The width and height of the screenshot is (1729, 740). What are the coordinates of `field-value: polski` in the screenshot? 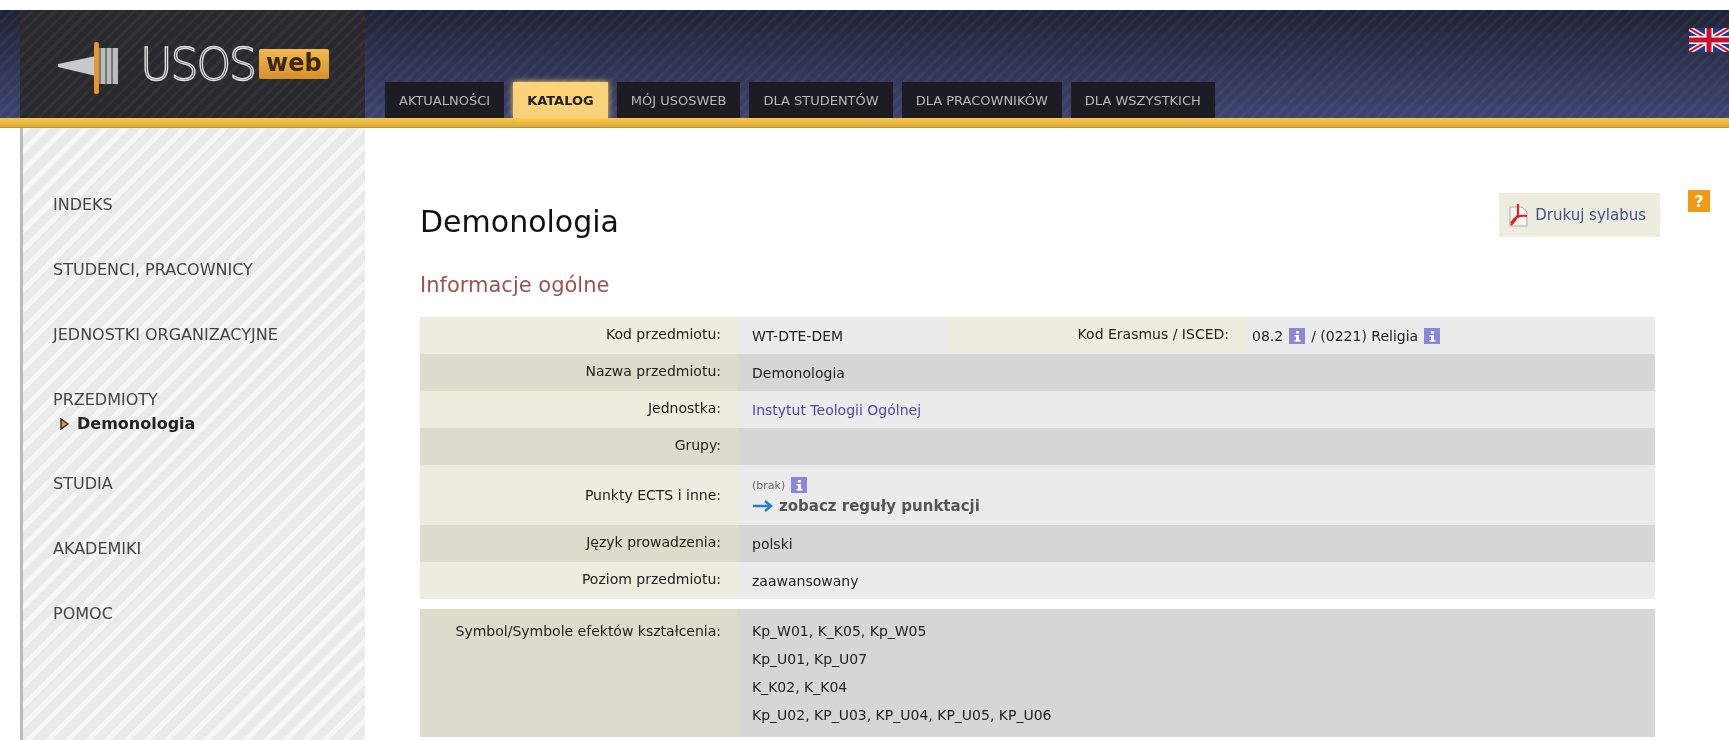 It's located at (772, 543).